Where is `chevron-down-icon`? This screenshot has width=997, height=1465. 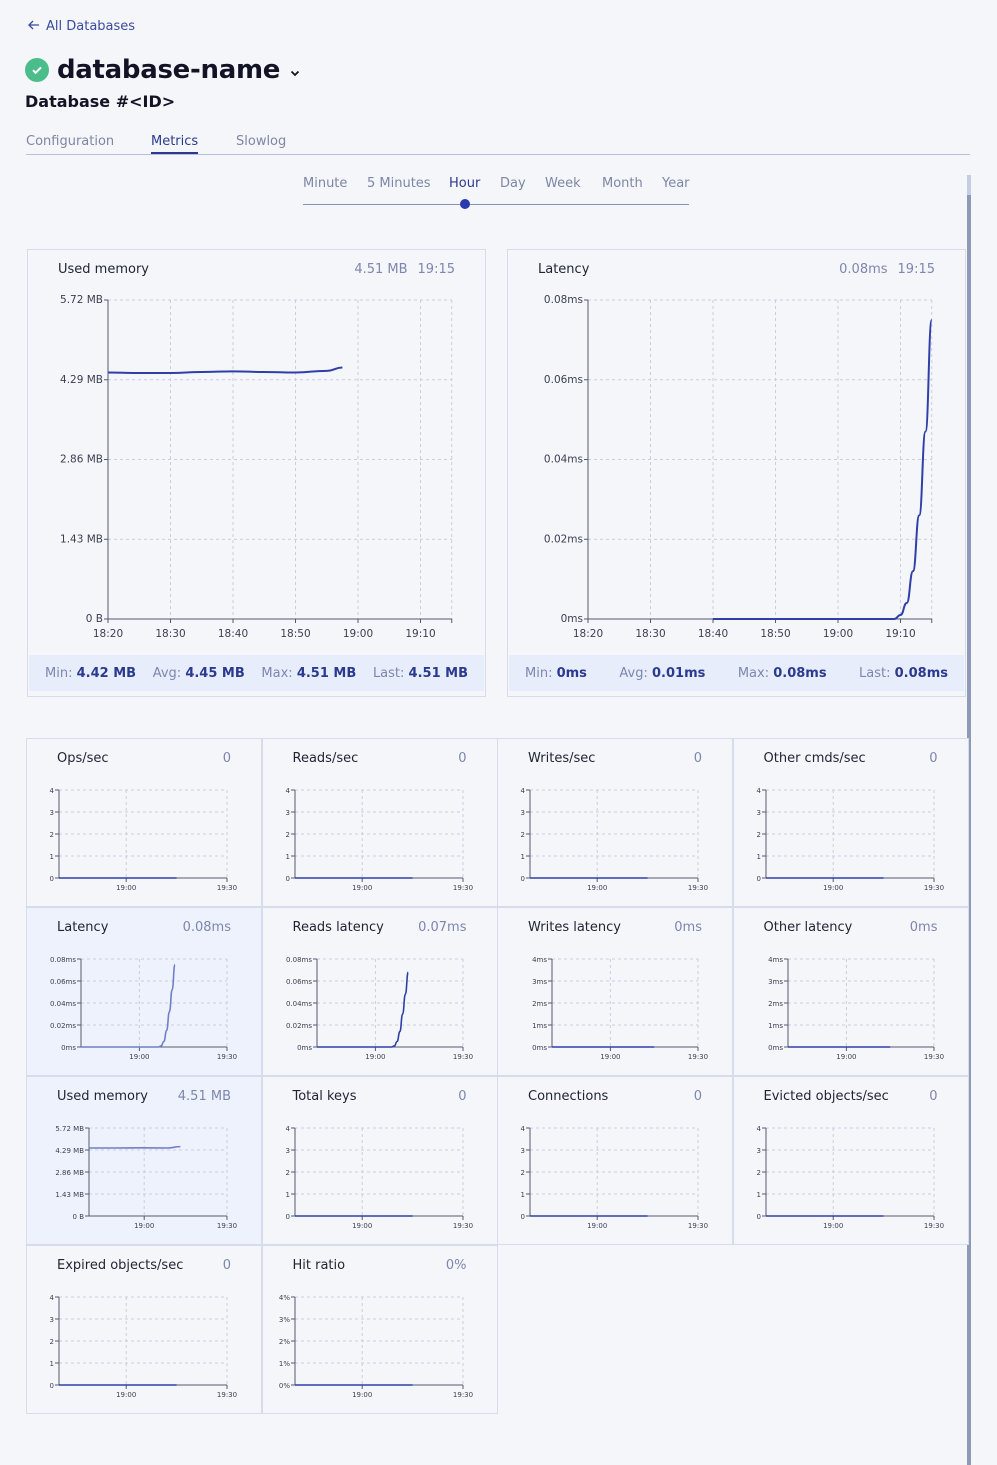
chevron-down-icon is located at coordinates (295, 73).